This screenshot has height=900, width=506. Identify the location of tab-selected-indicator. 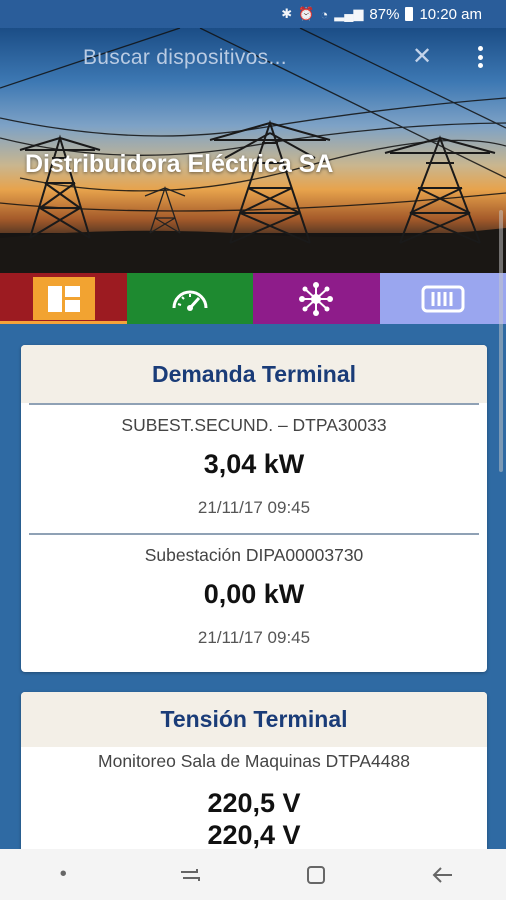
(63, 322).